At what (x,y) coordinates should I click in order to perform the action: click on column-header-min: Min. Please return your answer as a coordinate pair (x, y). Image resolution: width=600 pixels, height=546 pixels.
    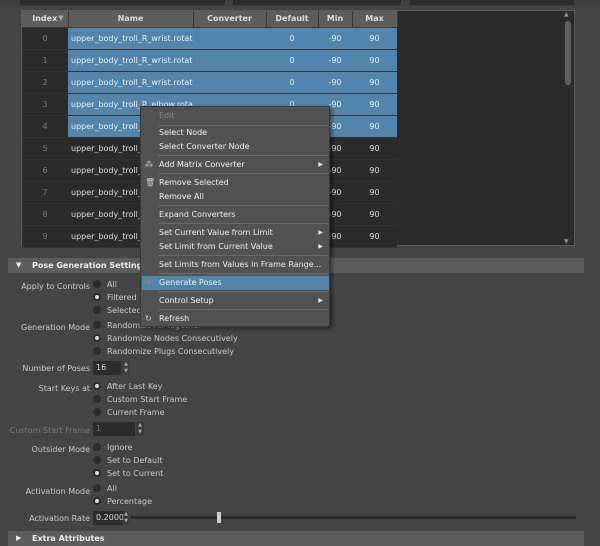
    Looking at the image, I should click on (335, 19).